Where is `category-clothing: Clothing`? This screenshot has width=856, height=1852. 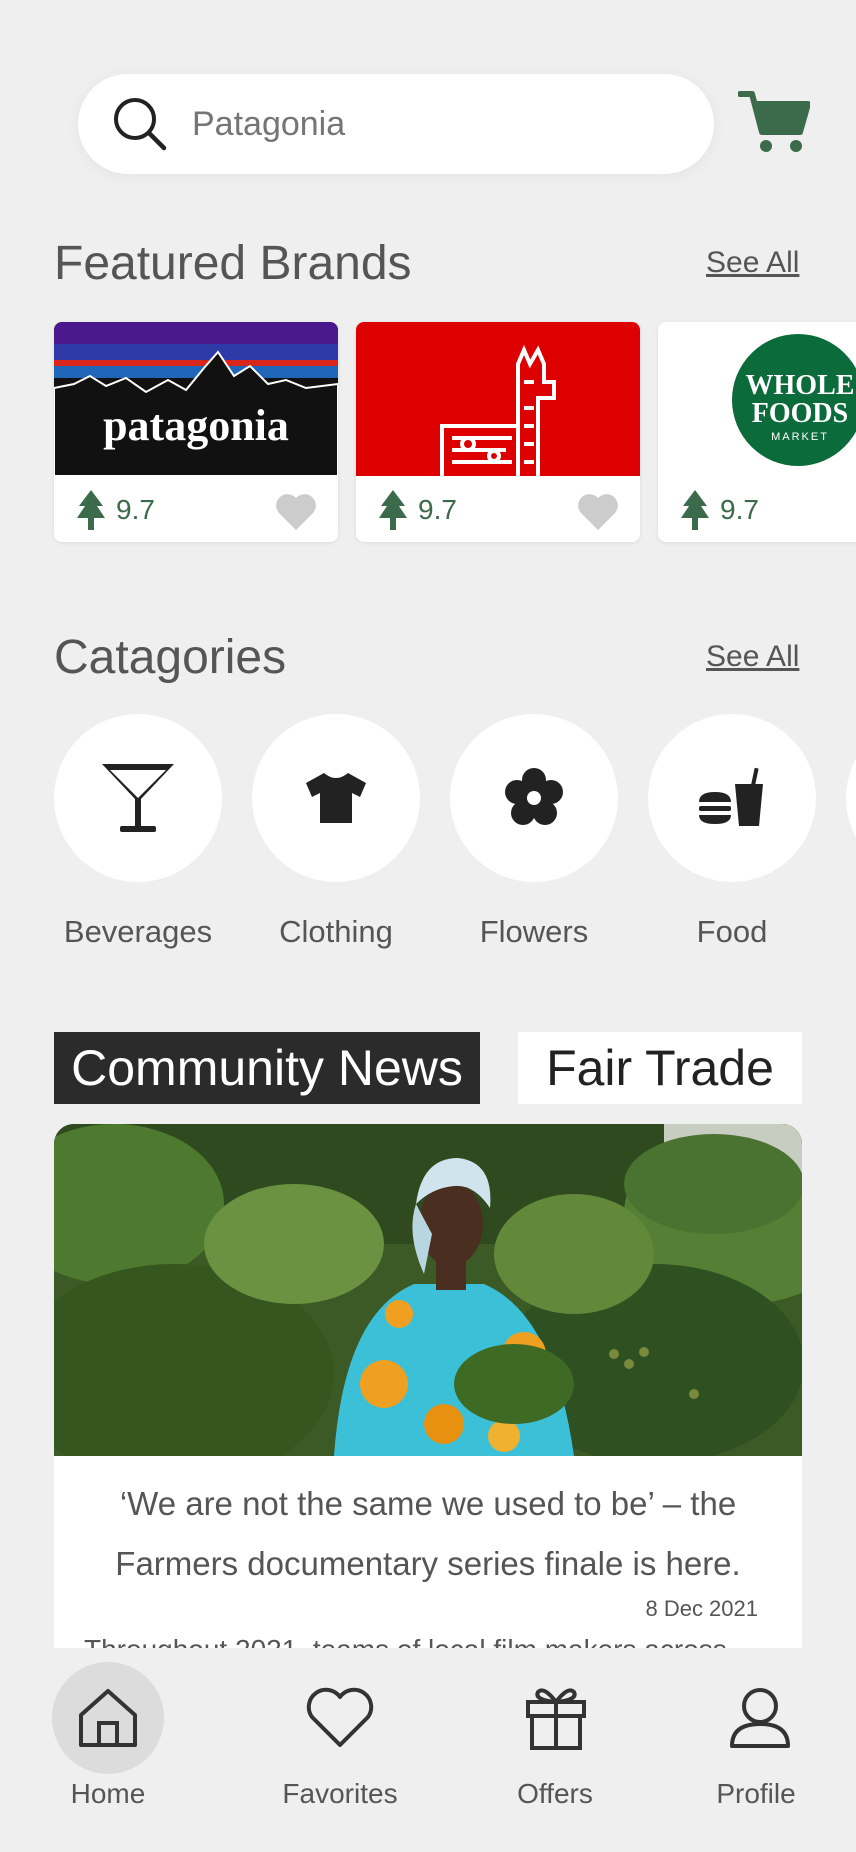
category-clothing: Clothing is located at coordinates (336, 832).